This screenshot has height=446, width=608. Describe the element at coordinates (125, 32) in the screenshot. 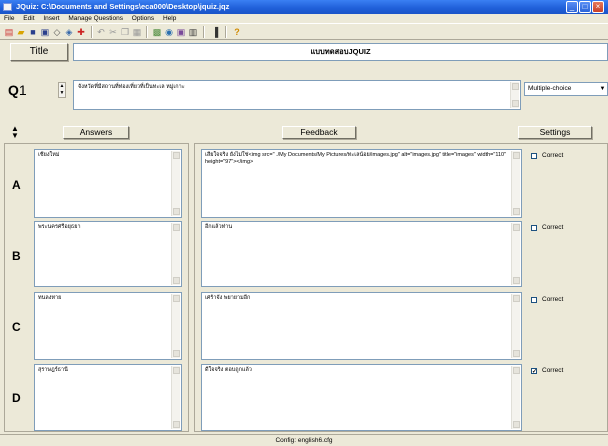

I see `copy-icon: ❐` at that location.